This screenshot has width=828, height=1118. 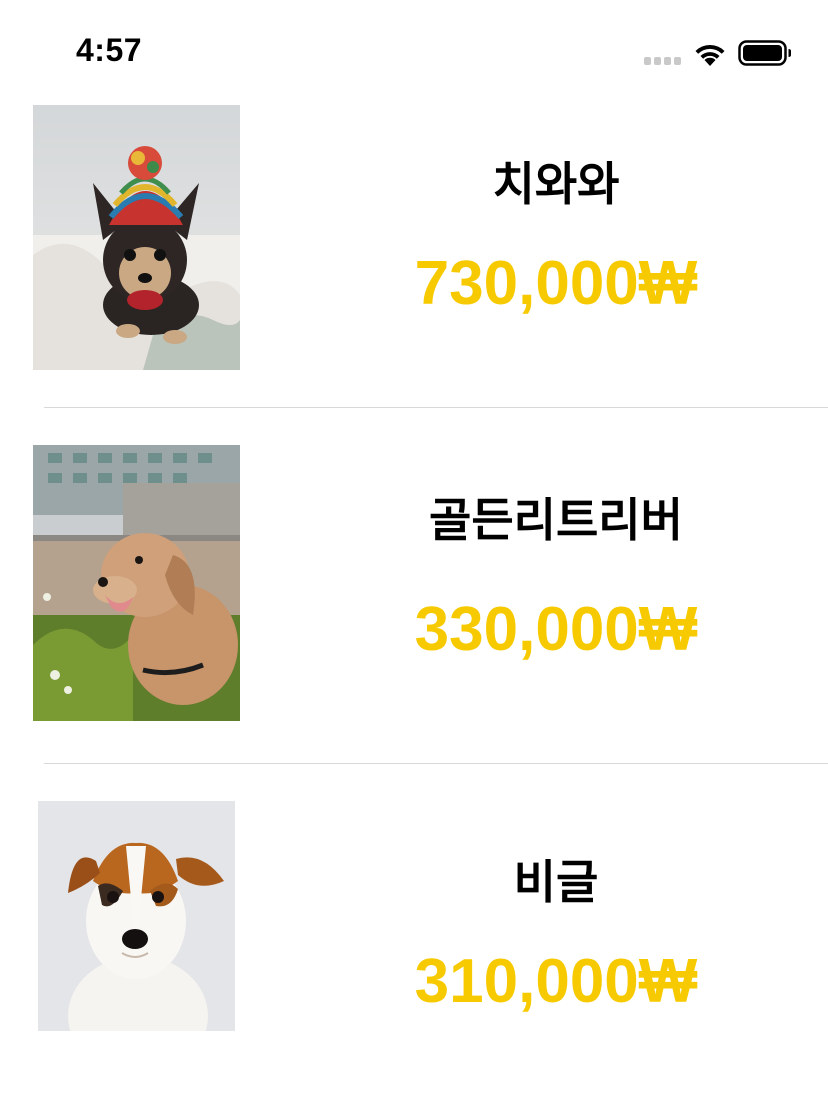 What do you see at coordinates (414, 44) in the screenshot?
I see `status-bar: 4:57` at bounding box center [414, 44].